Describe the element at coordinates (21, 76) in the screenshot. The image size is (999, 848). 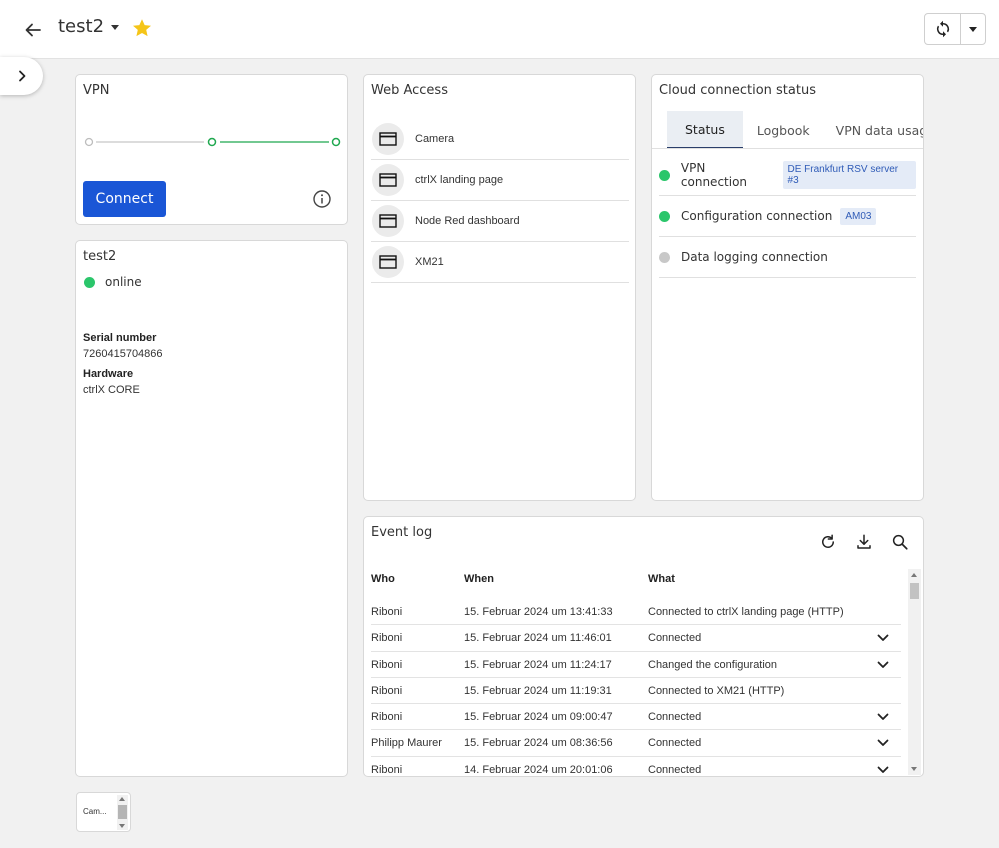
I see `sidebar-toggle-button` at that location.